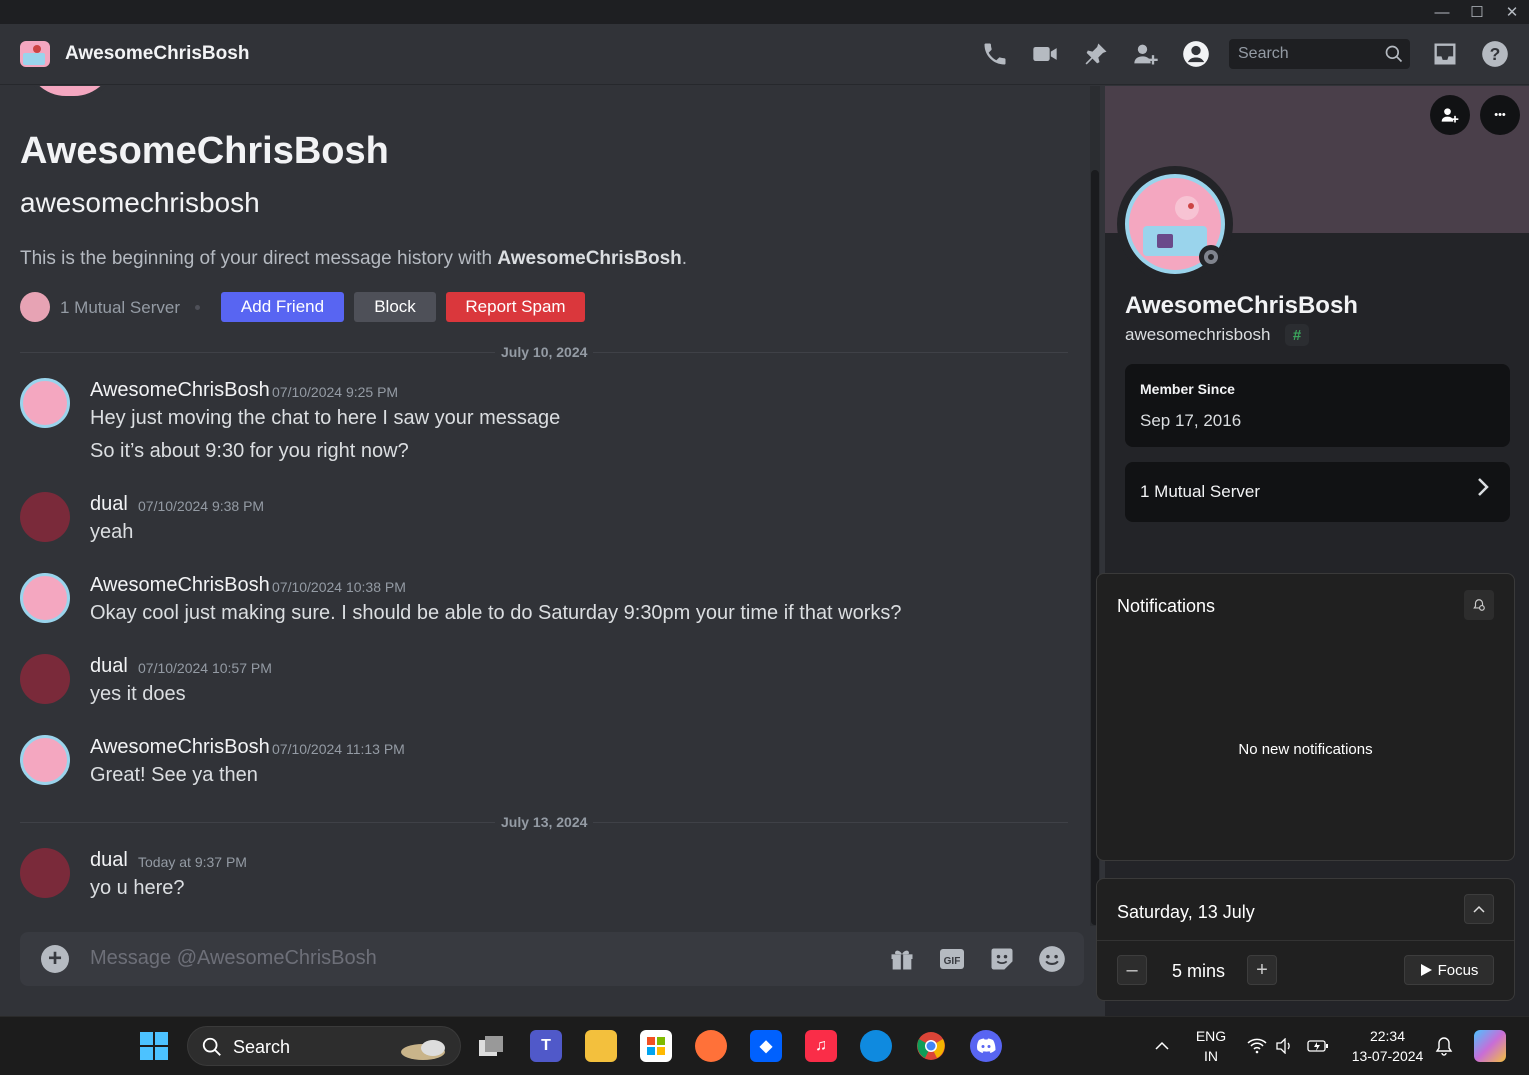 Image resolution: width=1529 pixels, height=1075 pixels. What do you see at coordinates (55, 959) in the screenshot?
I see `upload-plus-icon: +` at bounding box center [55, 959].